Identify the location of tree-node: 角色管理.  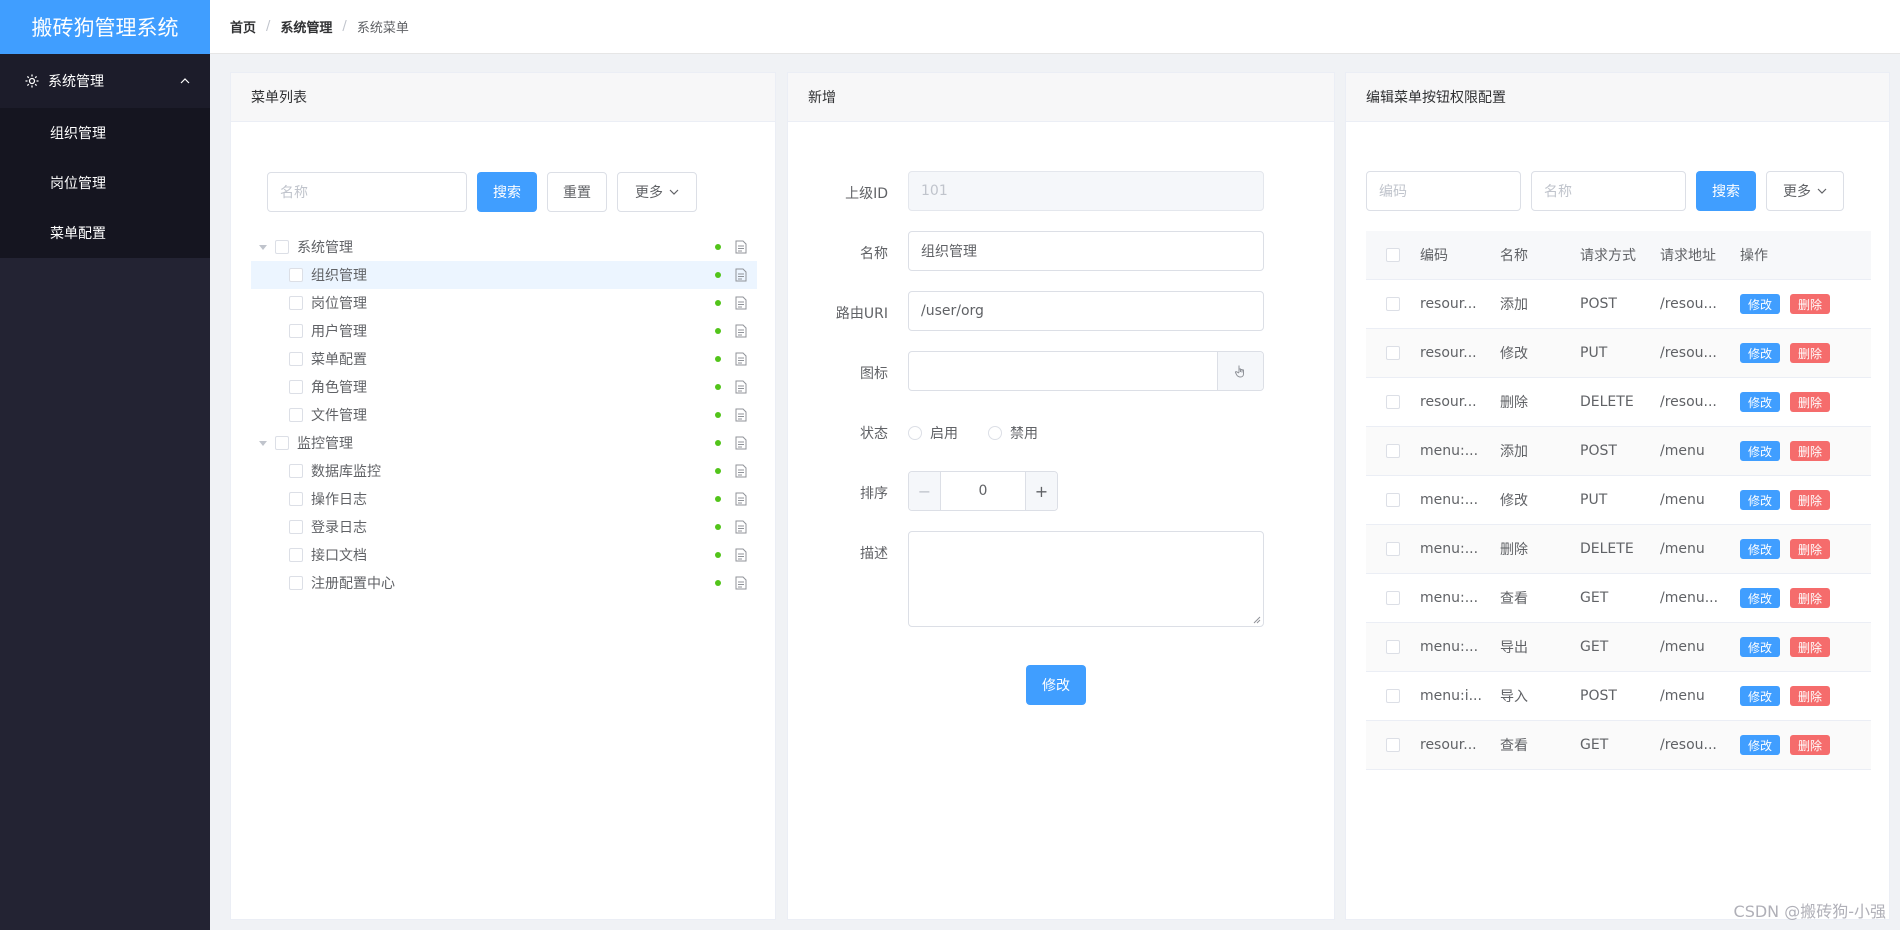
(504, 387).